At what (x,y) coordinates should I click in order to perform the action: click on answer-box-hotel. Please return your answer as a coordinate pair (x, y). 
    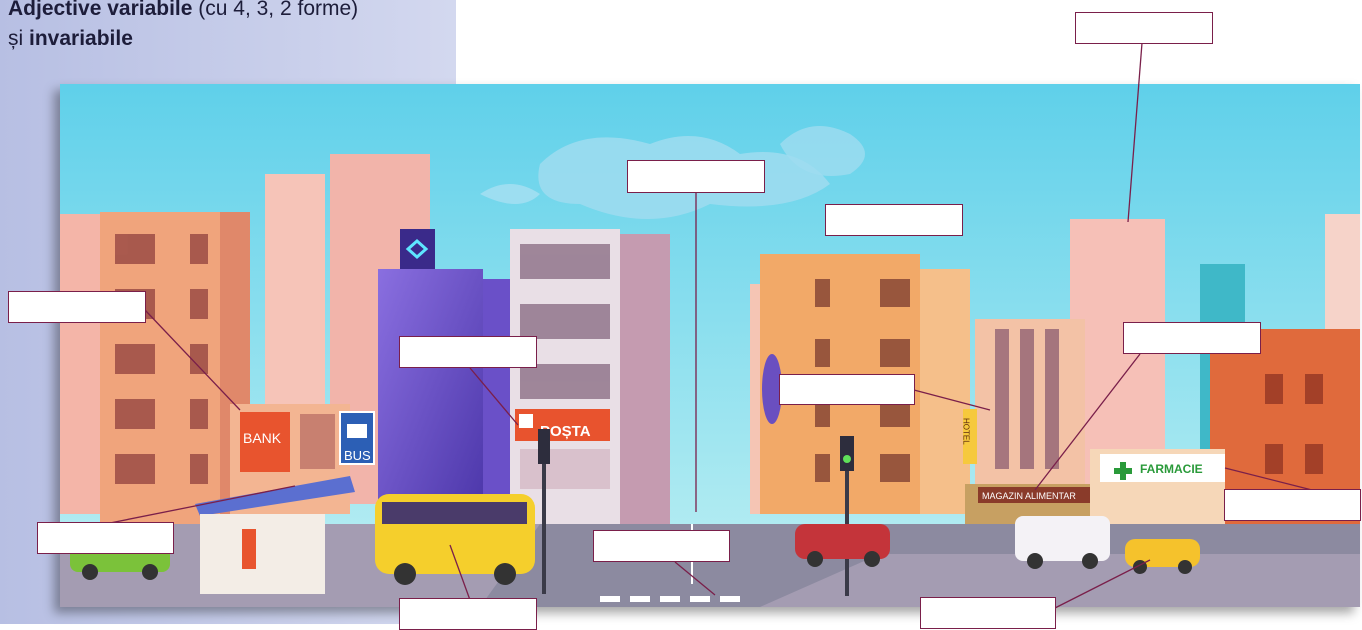
    Looking at the image, I should click on (847, 389).